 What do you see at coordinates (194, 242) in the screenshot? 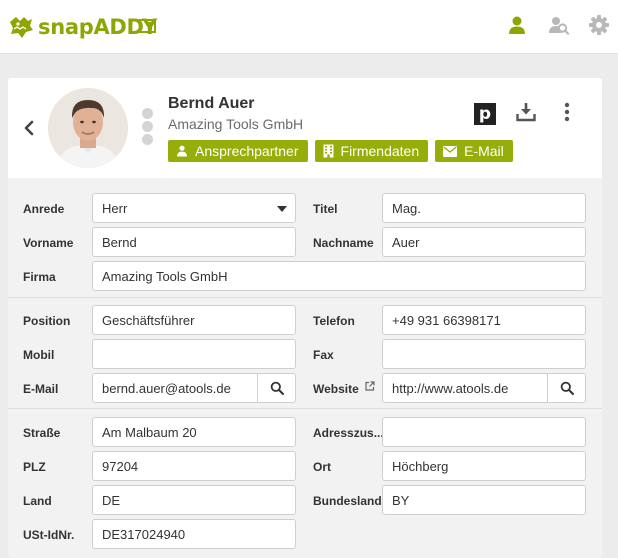
I see `first-name-input: Bernd` at bounding box center [194, 242].